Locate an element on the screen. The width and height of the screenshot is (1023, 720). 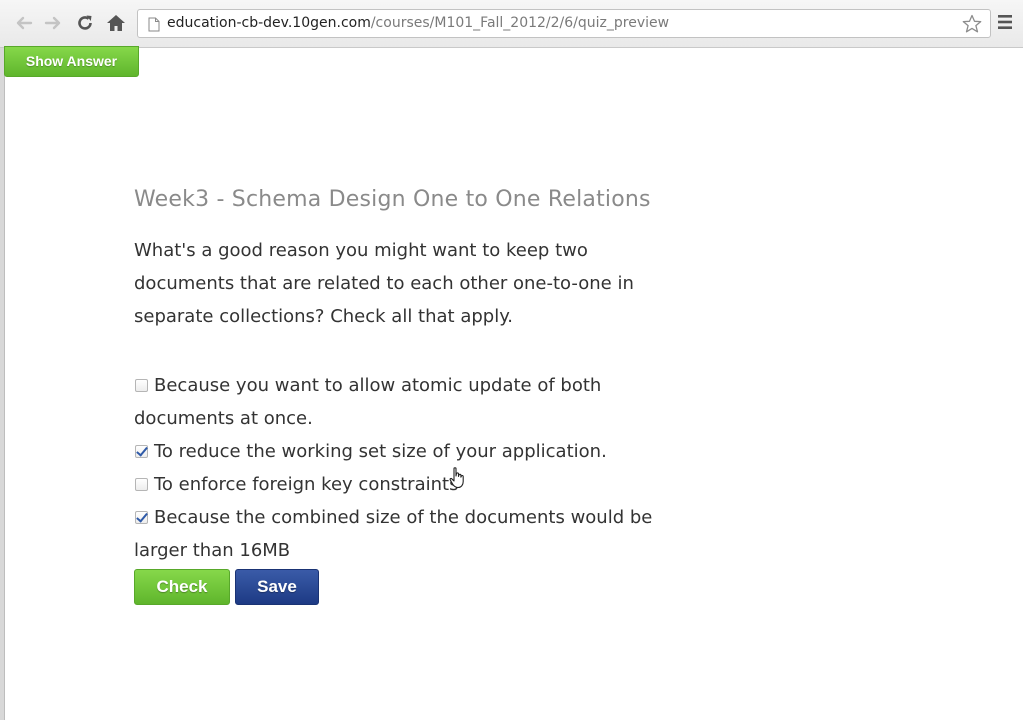
reload-icon is located at coordinates (85, 23).